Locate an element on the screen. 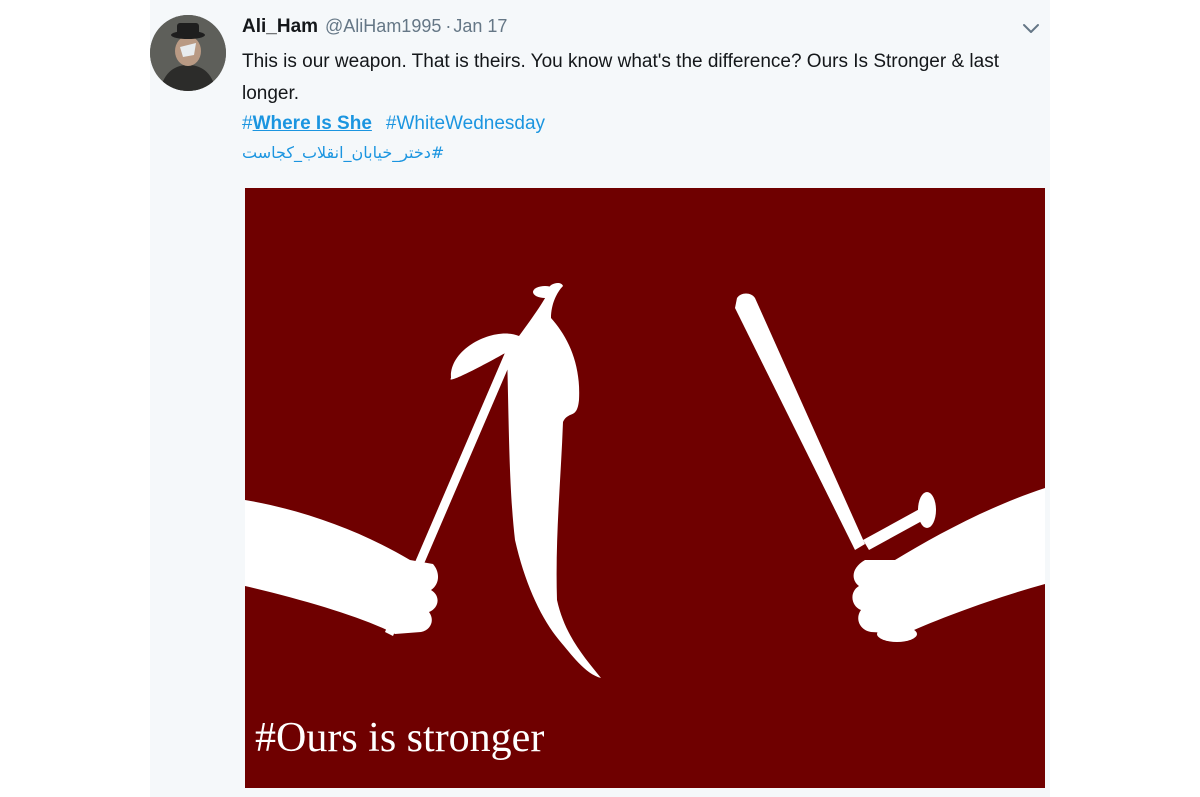  avatar-image is located at coordinates (188, 53).